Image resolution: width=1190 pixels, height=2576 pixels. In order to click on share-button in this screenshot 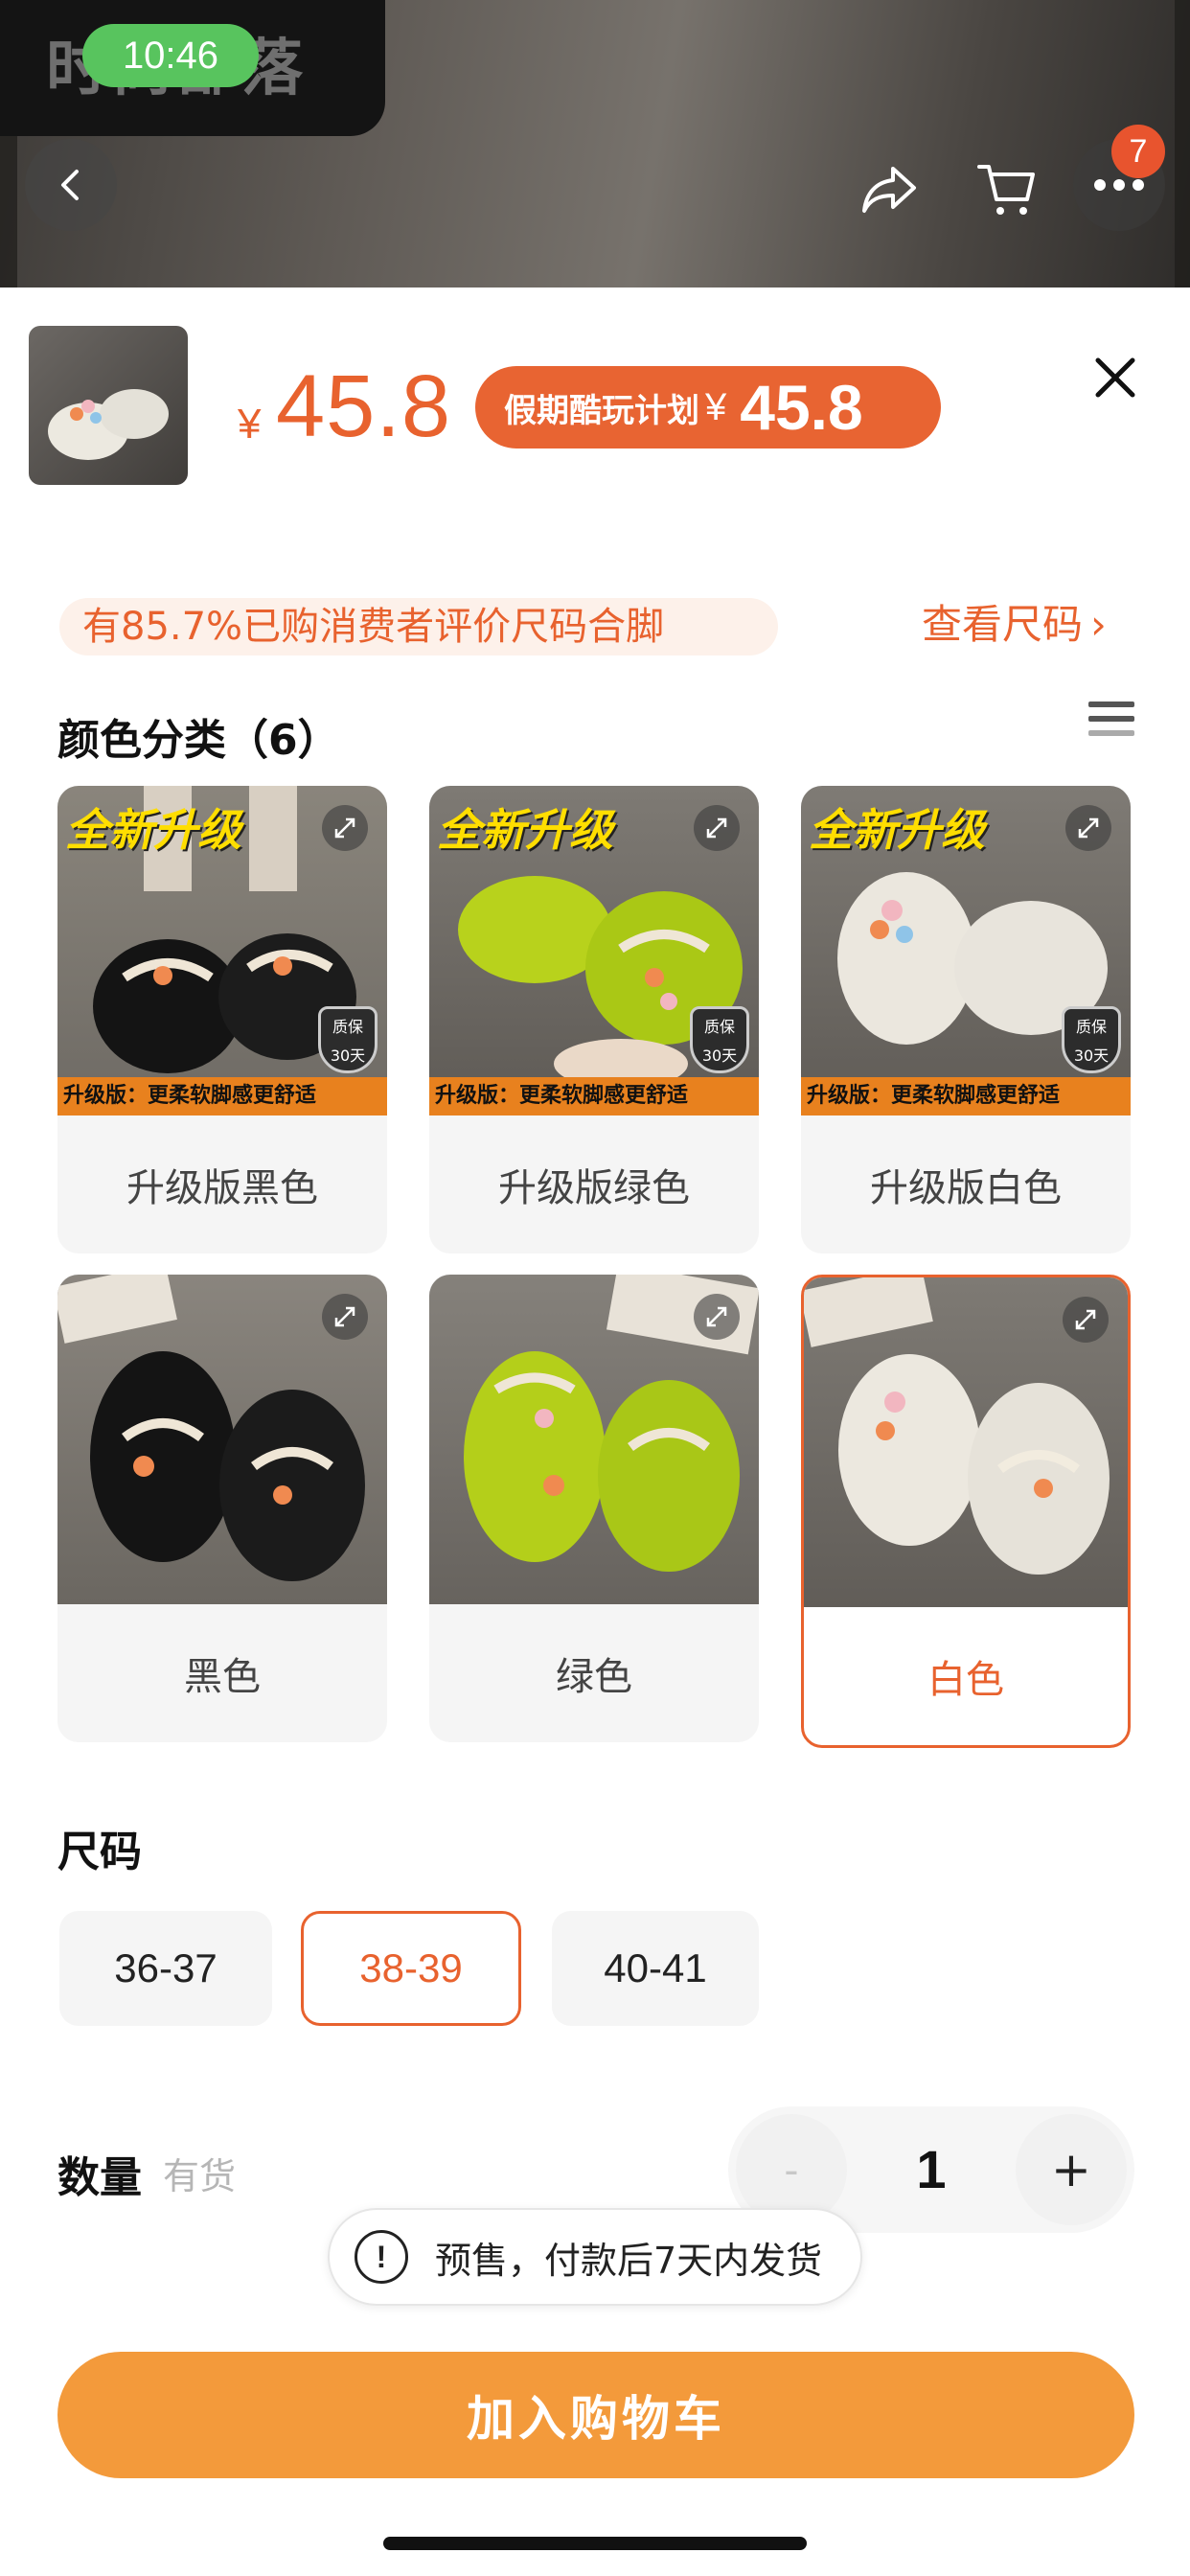, I will do `click(889, 189)`.